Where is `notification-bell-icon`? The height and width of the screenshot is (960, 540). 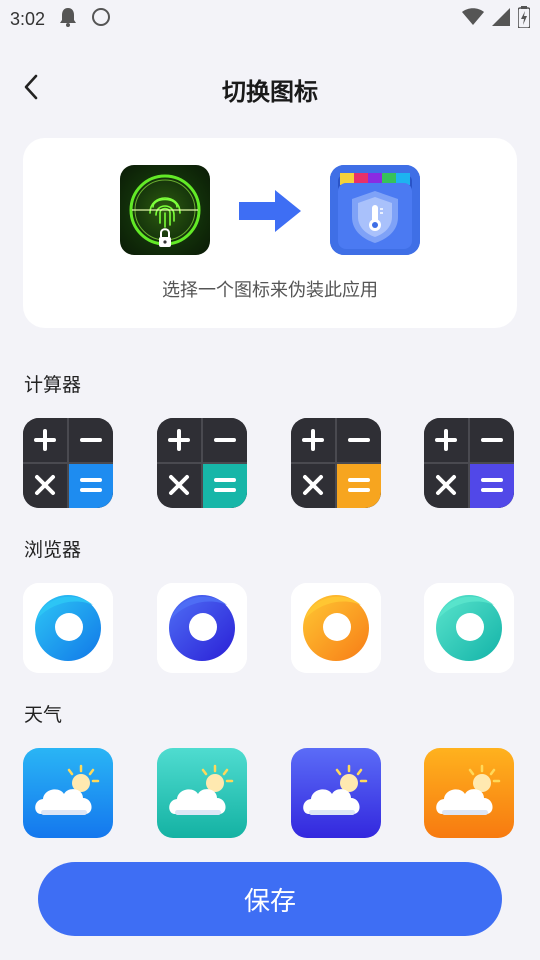 notification-bell-icon is located at coordinates (68, 19).